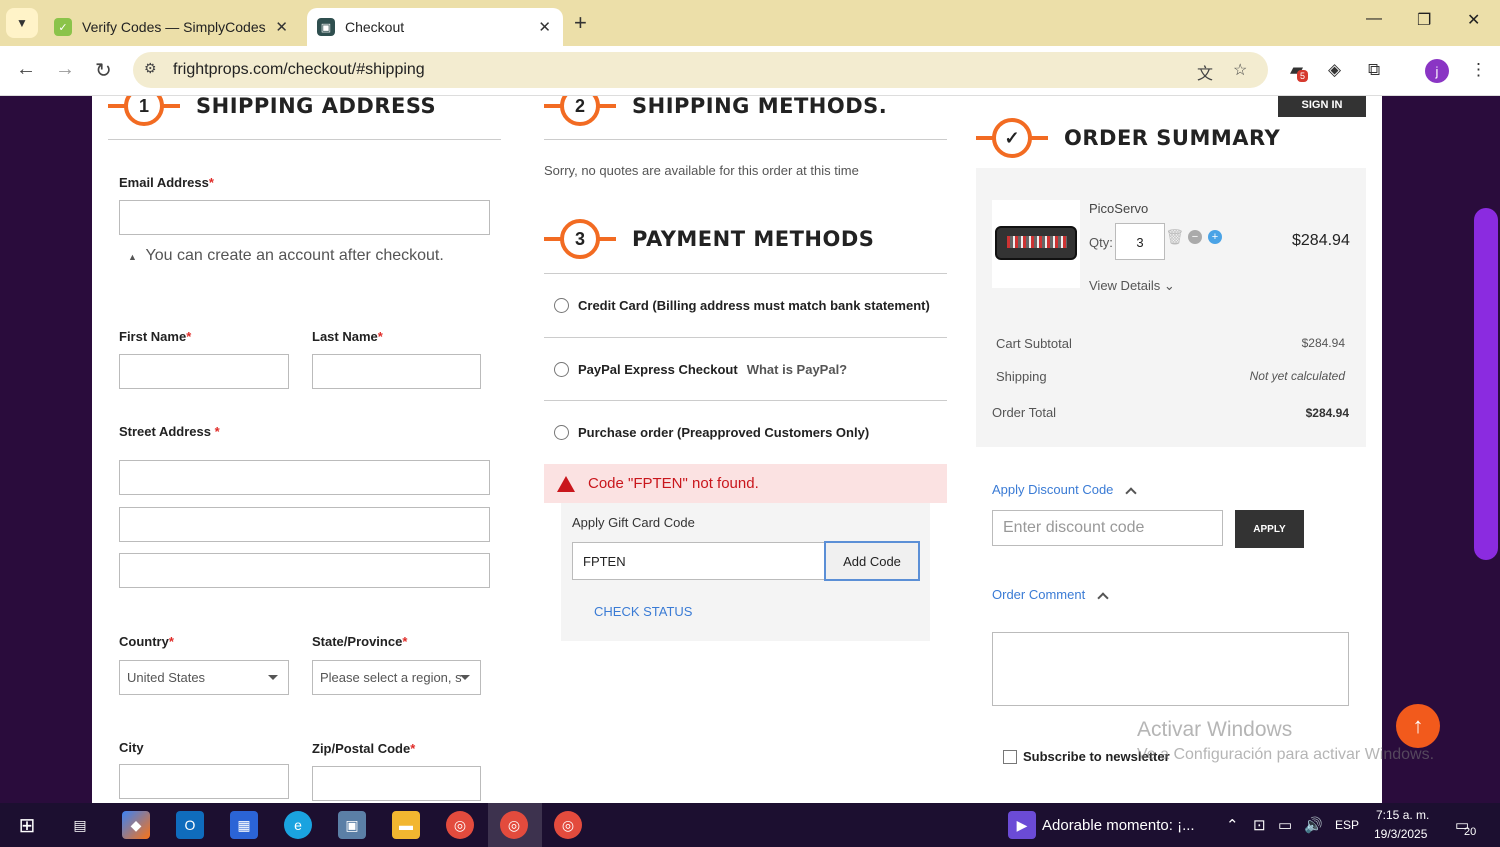 Image resolution: width=1500 pixels, height=847 pixels. What do you see at coordinates (26, 69) in the screenshot?
I see `back-icon: ←` at bounding box center [26, 69].